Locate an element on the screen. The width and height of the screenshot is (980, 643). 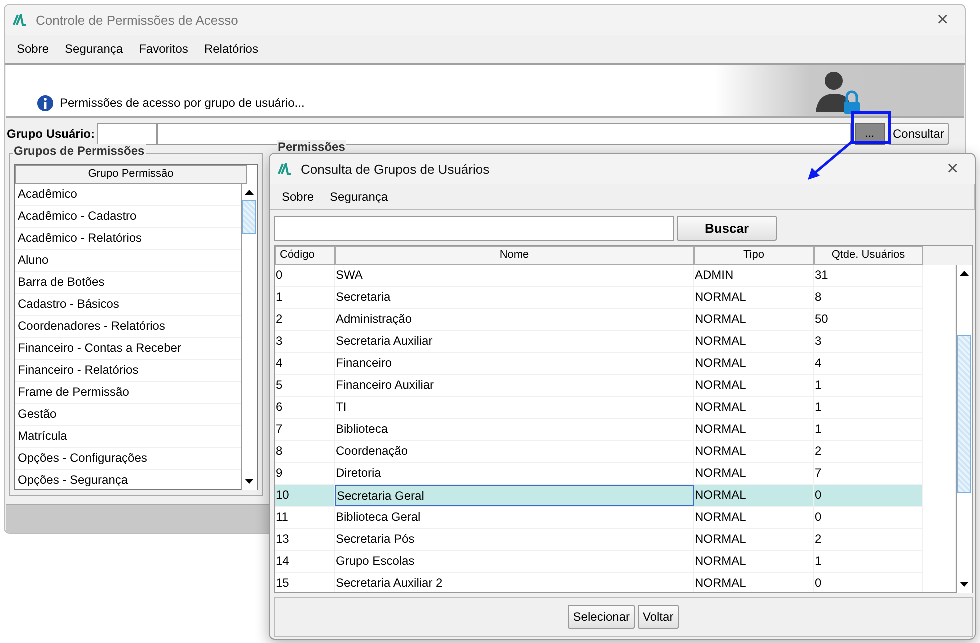
column-header: Grupo Permissão is located at coordinates (131, 174).